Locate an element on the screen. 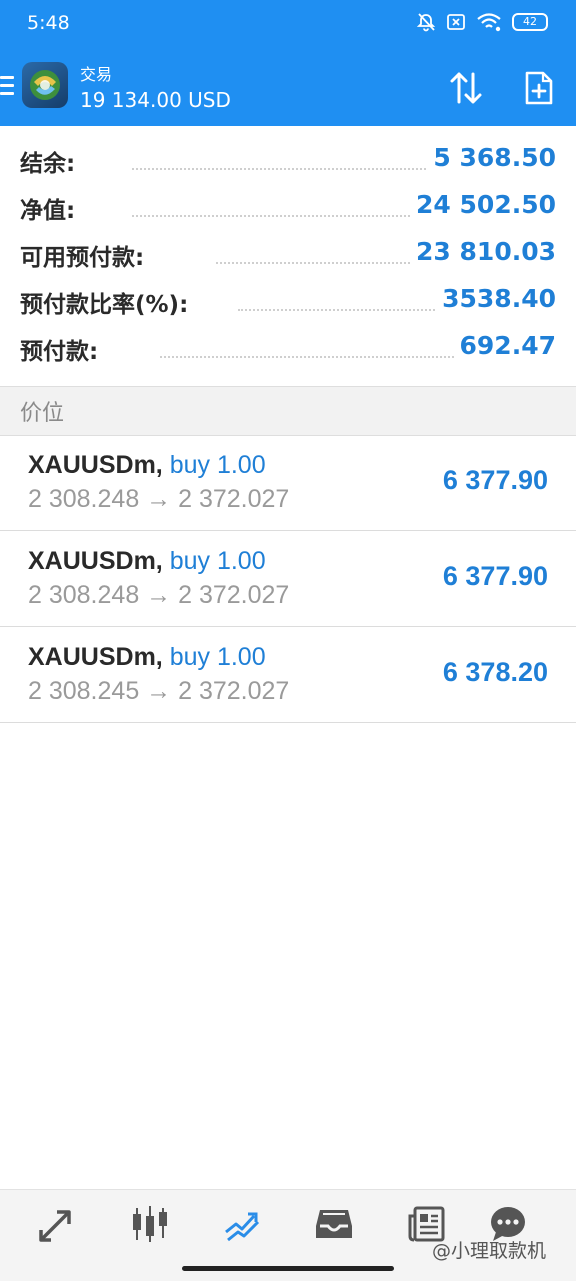  section-title: 价位 is located at coordinates (42, 413).